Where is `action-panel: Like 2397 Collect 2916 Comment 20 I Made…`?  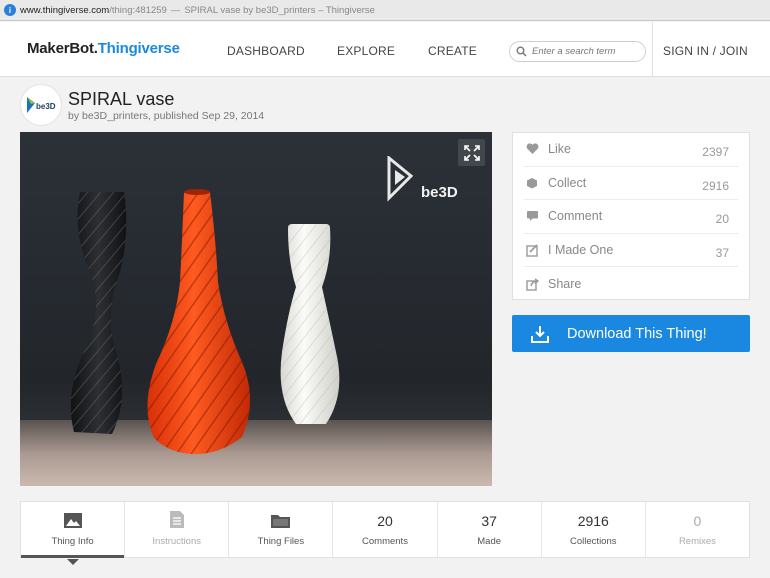
action-panel: Like 2397 Collect 2916 Comment 20 I Made… is located at coordinates (631, 216).